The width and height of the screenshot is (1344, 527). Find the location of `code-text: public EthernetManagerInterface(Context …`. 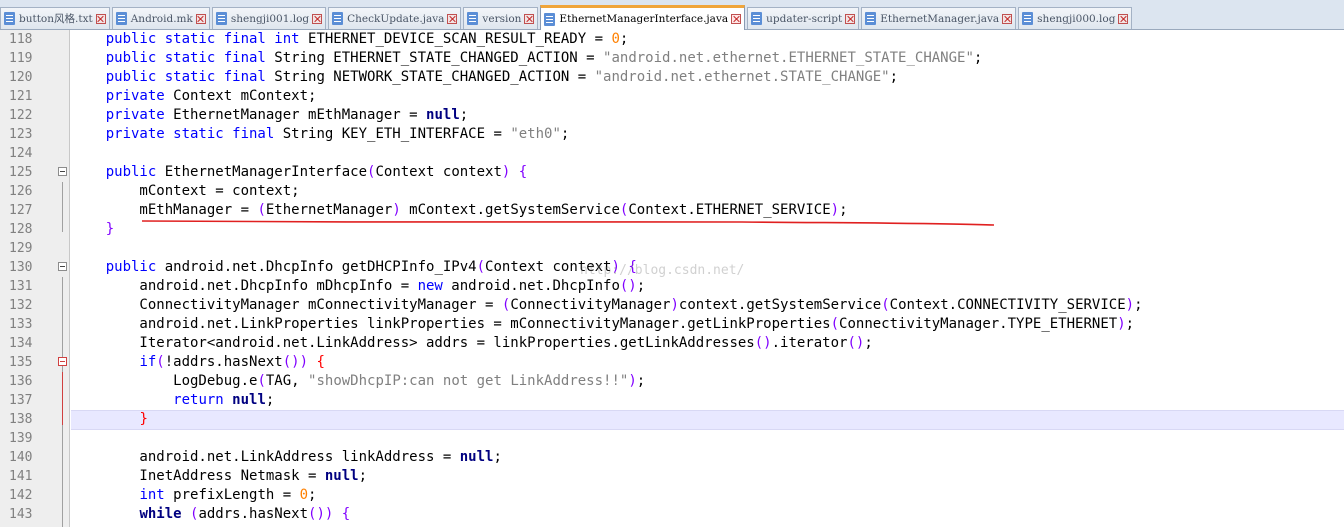

code-text: public EthernetManagerInterface(Context … is located at coordinates (300, 172).